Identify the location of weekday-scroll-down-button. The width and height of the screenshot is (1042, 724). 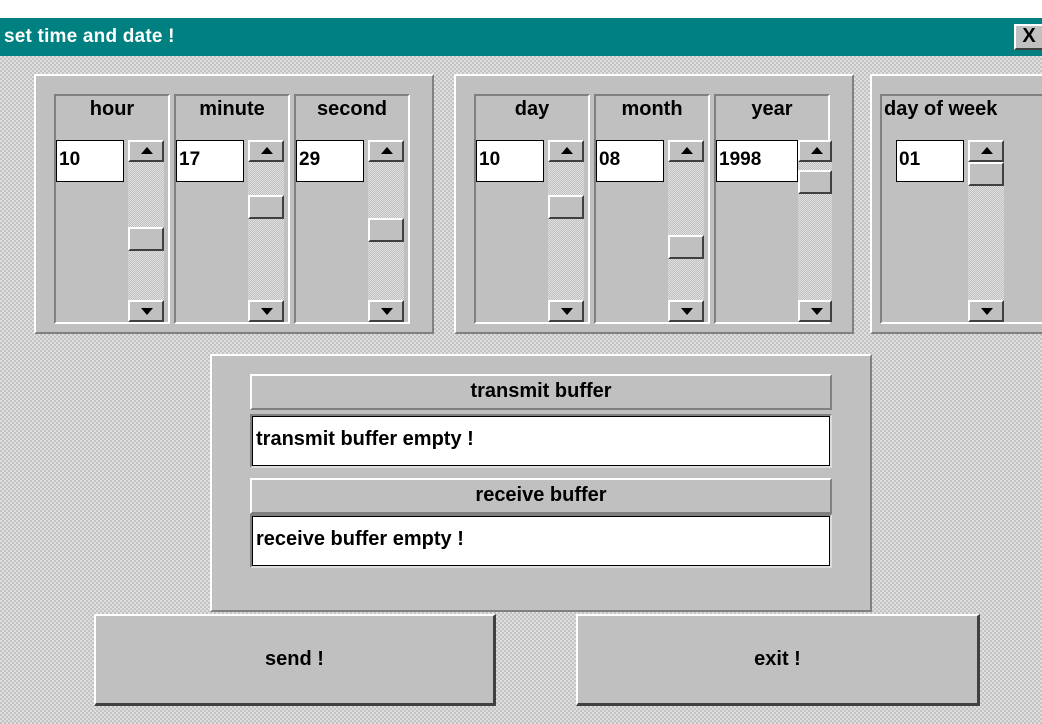
(986, 311).